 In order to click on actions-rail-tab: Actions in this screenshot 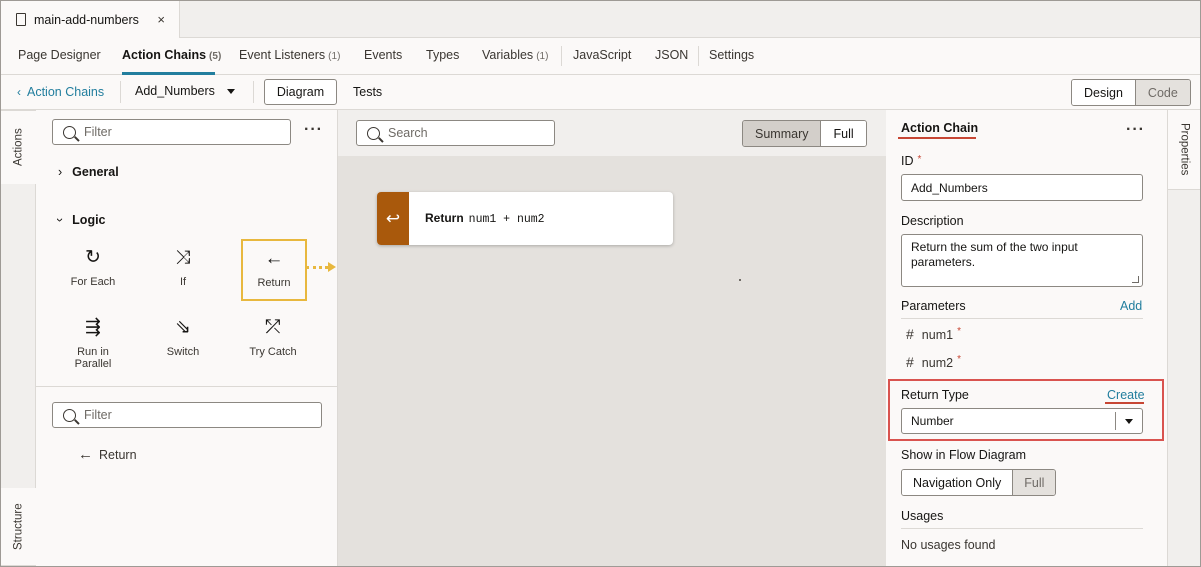, I will do `click(18, 147)`.